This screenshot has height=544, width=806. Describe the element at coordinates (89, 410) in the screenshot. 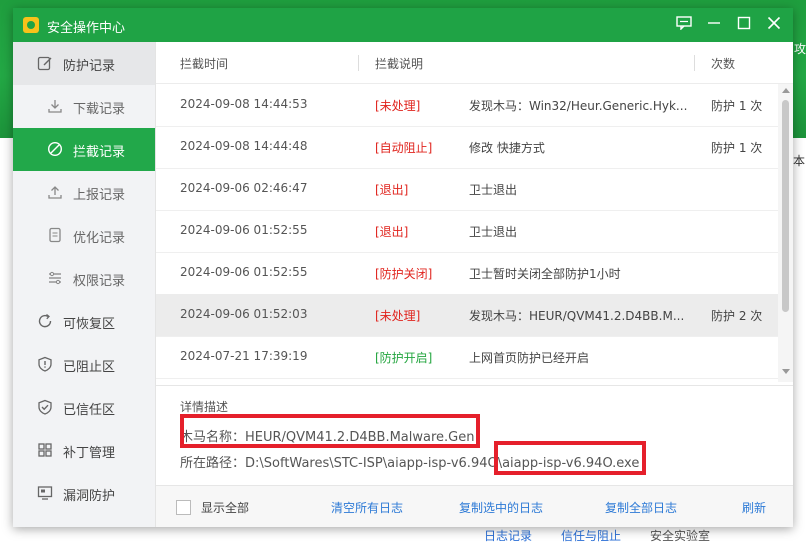

I see `sidebar-item-label: 已信任区` at that location.